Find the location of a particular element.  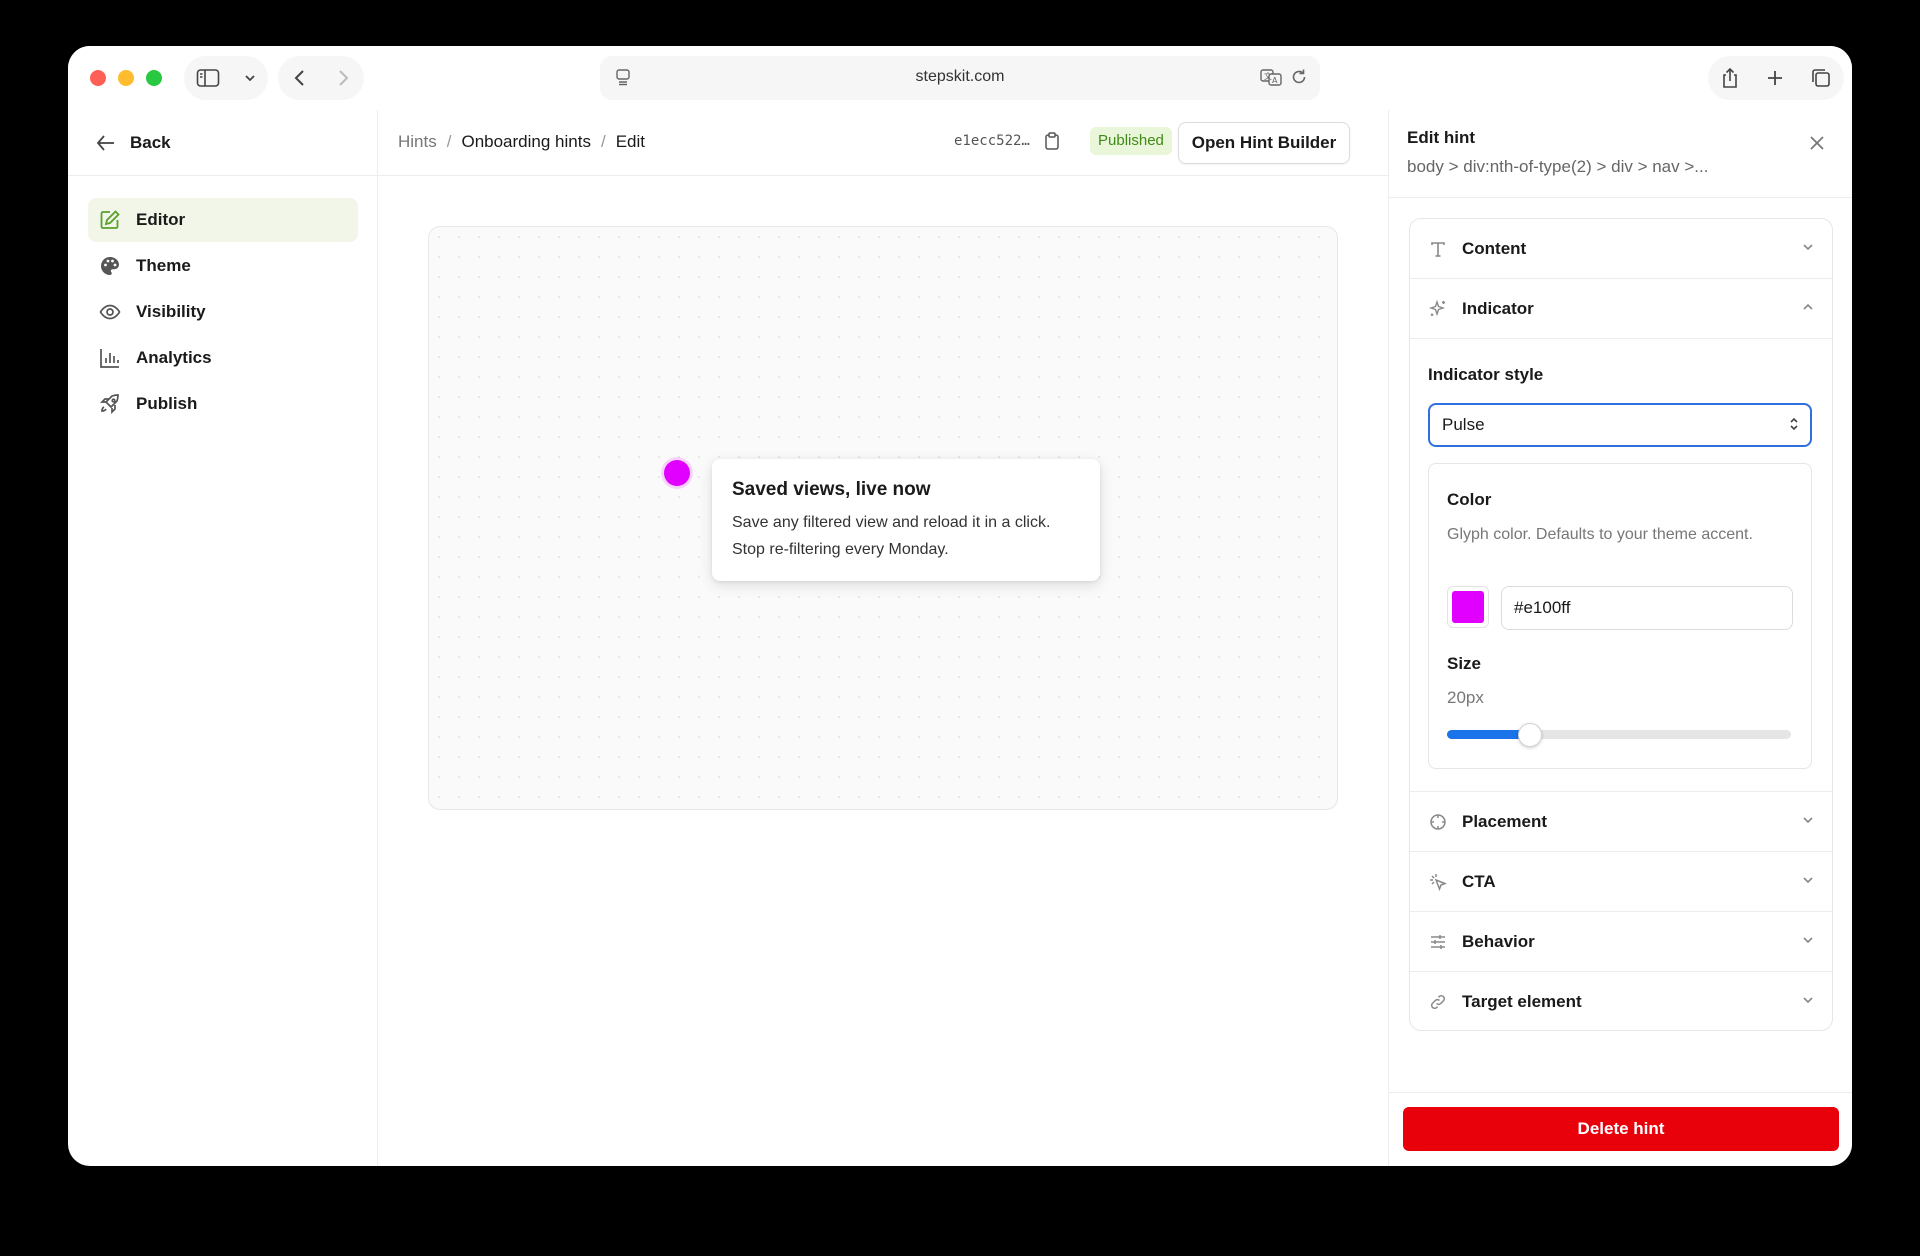

arrow-left-icon is located at coordinates (106, 143).